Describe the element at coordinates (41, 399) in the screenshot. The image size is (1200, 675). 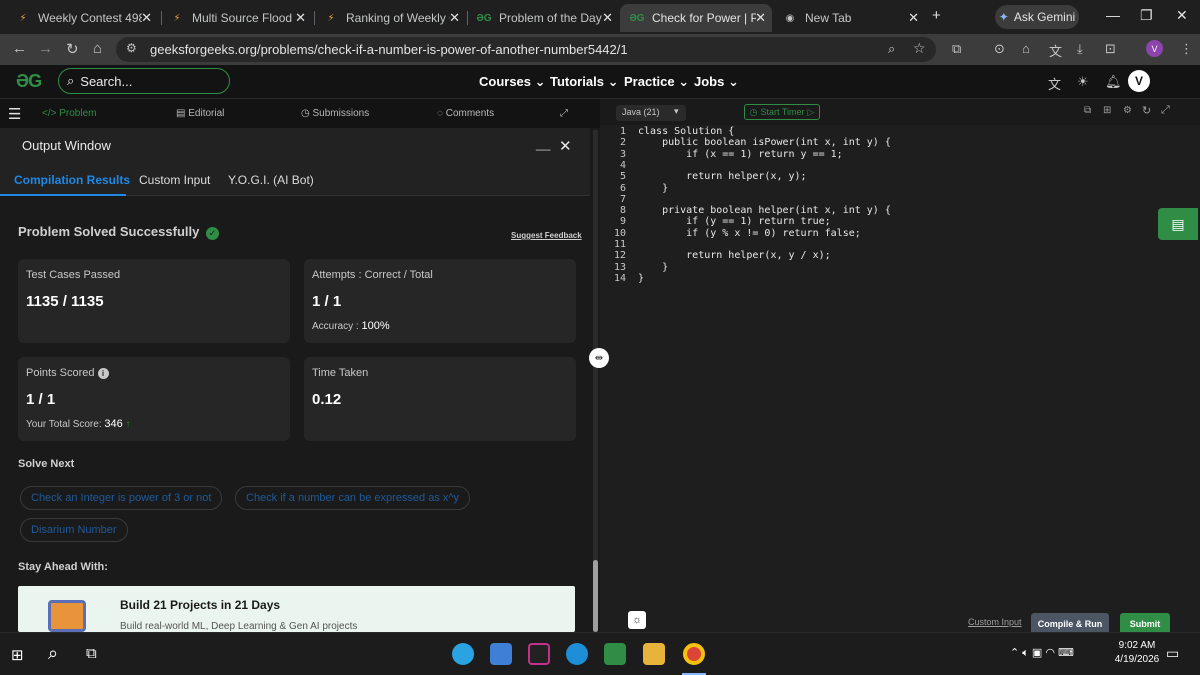
I see `points-value: 1 / 1` at that location.